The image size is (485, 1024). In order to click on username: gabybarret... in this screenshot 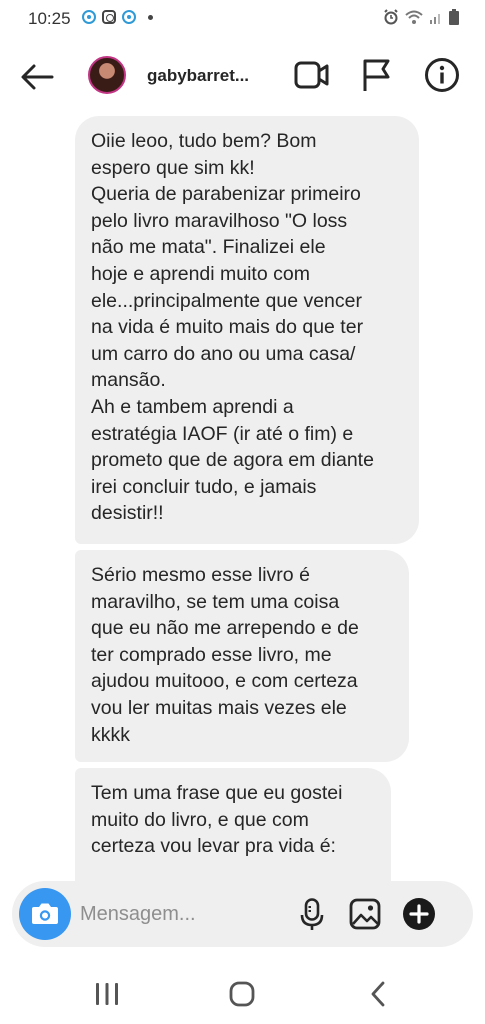, I will do `click(203, 76)`.